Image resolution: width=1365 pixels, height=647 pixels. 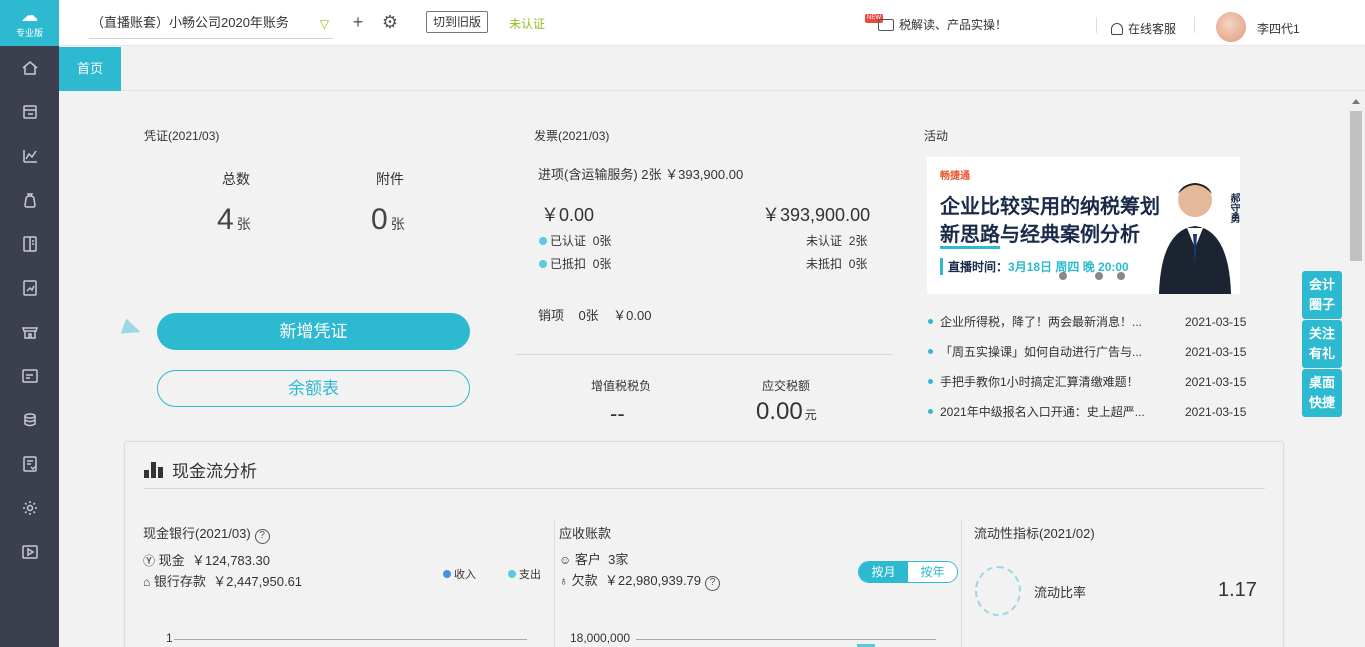 What do you see at coordinates (883, 572) in the screenshot?
I see `toggle-month: 按月` at bounding box center [883, 572].